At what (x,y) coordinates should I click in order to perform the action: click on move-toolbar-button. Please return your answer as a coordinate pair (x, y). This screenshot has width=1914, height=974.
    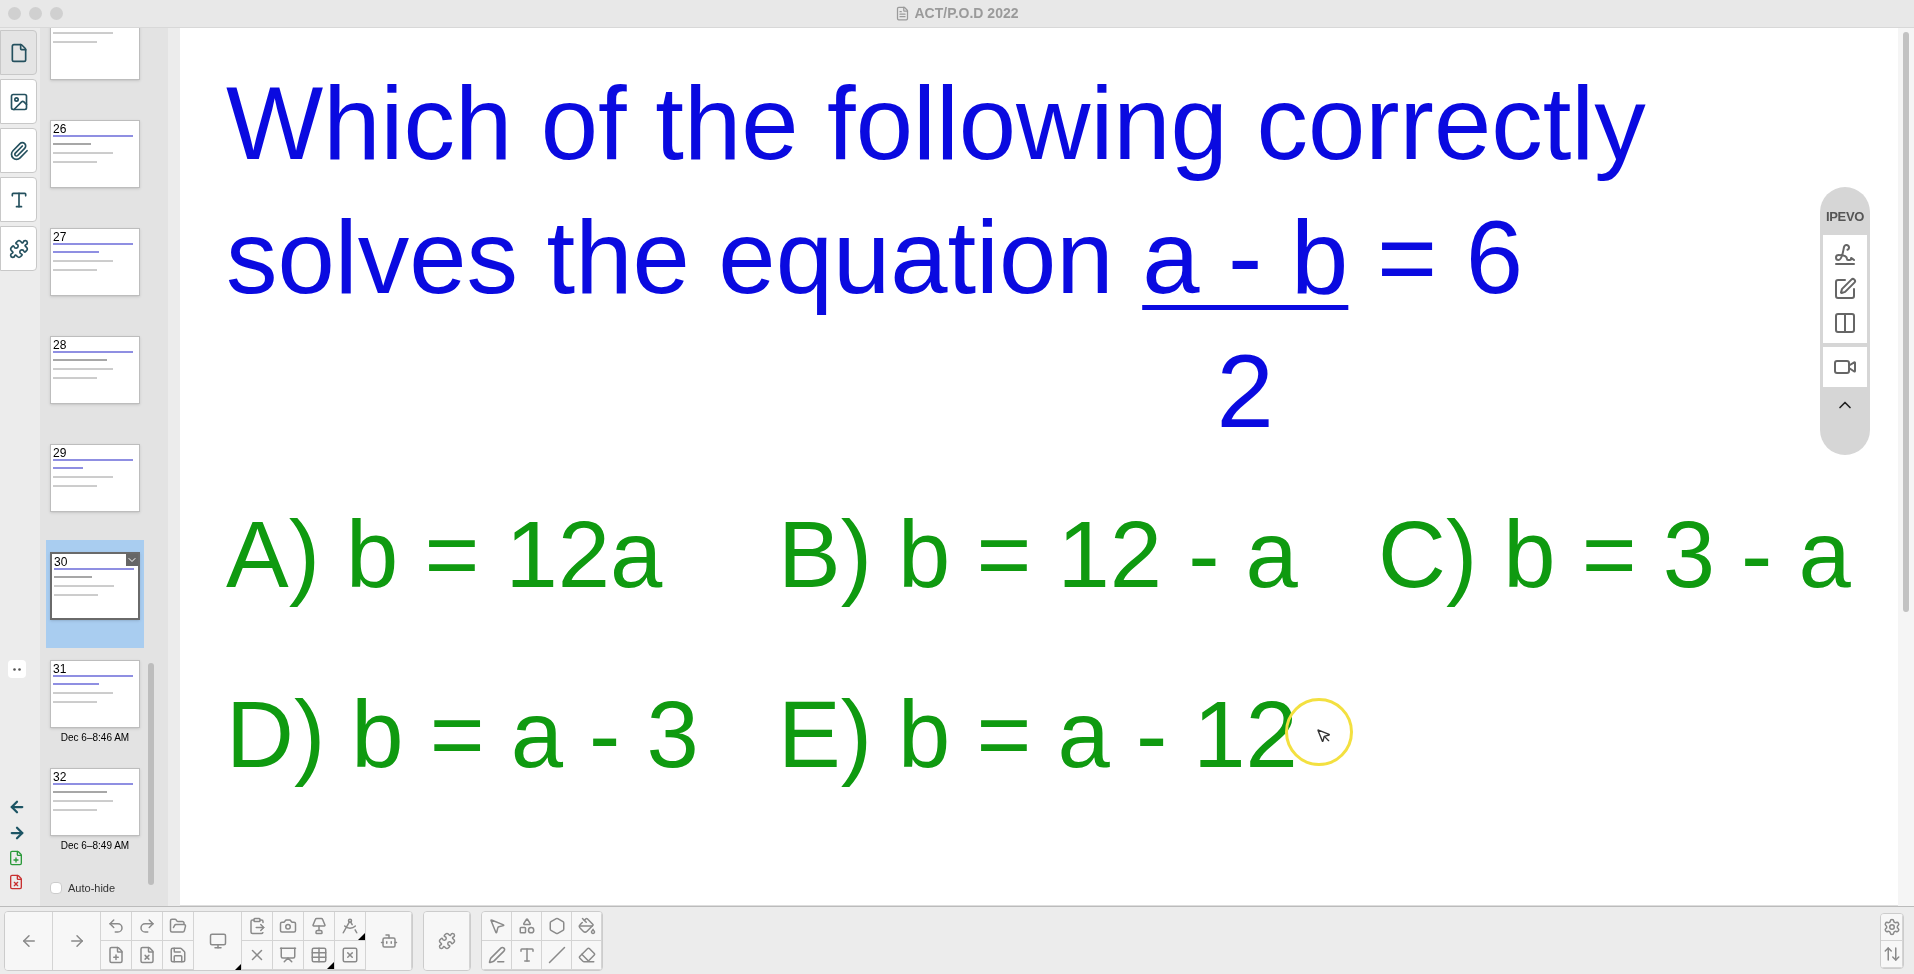
    Looking at the image, I should click on (1892, 954).